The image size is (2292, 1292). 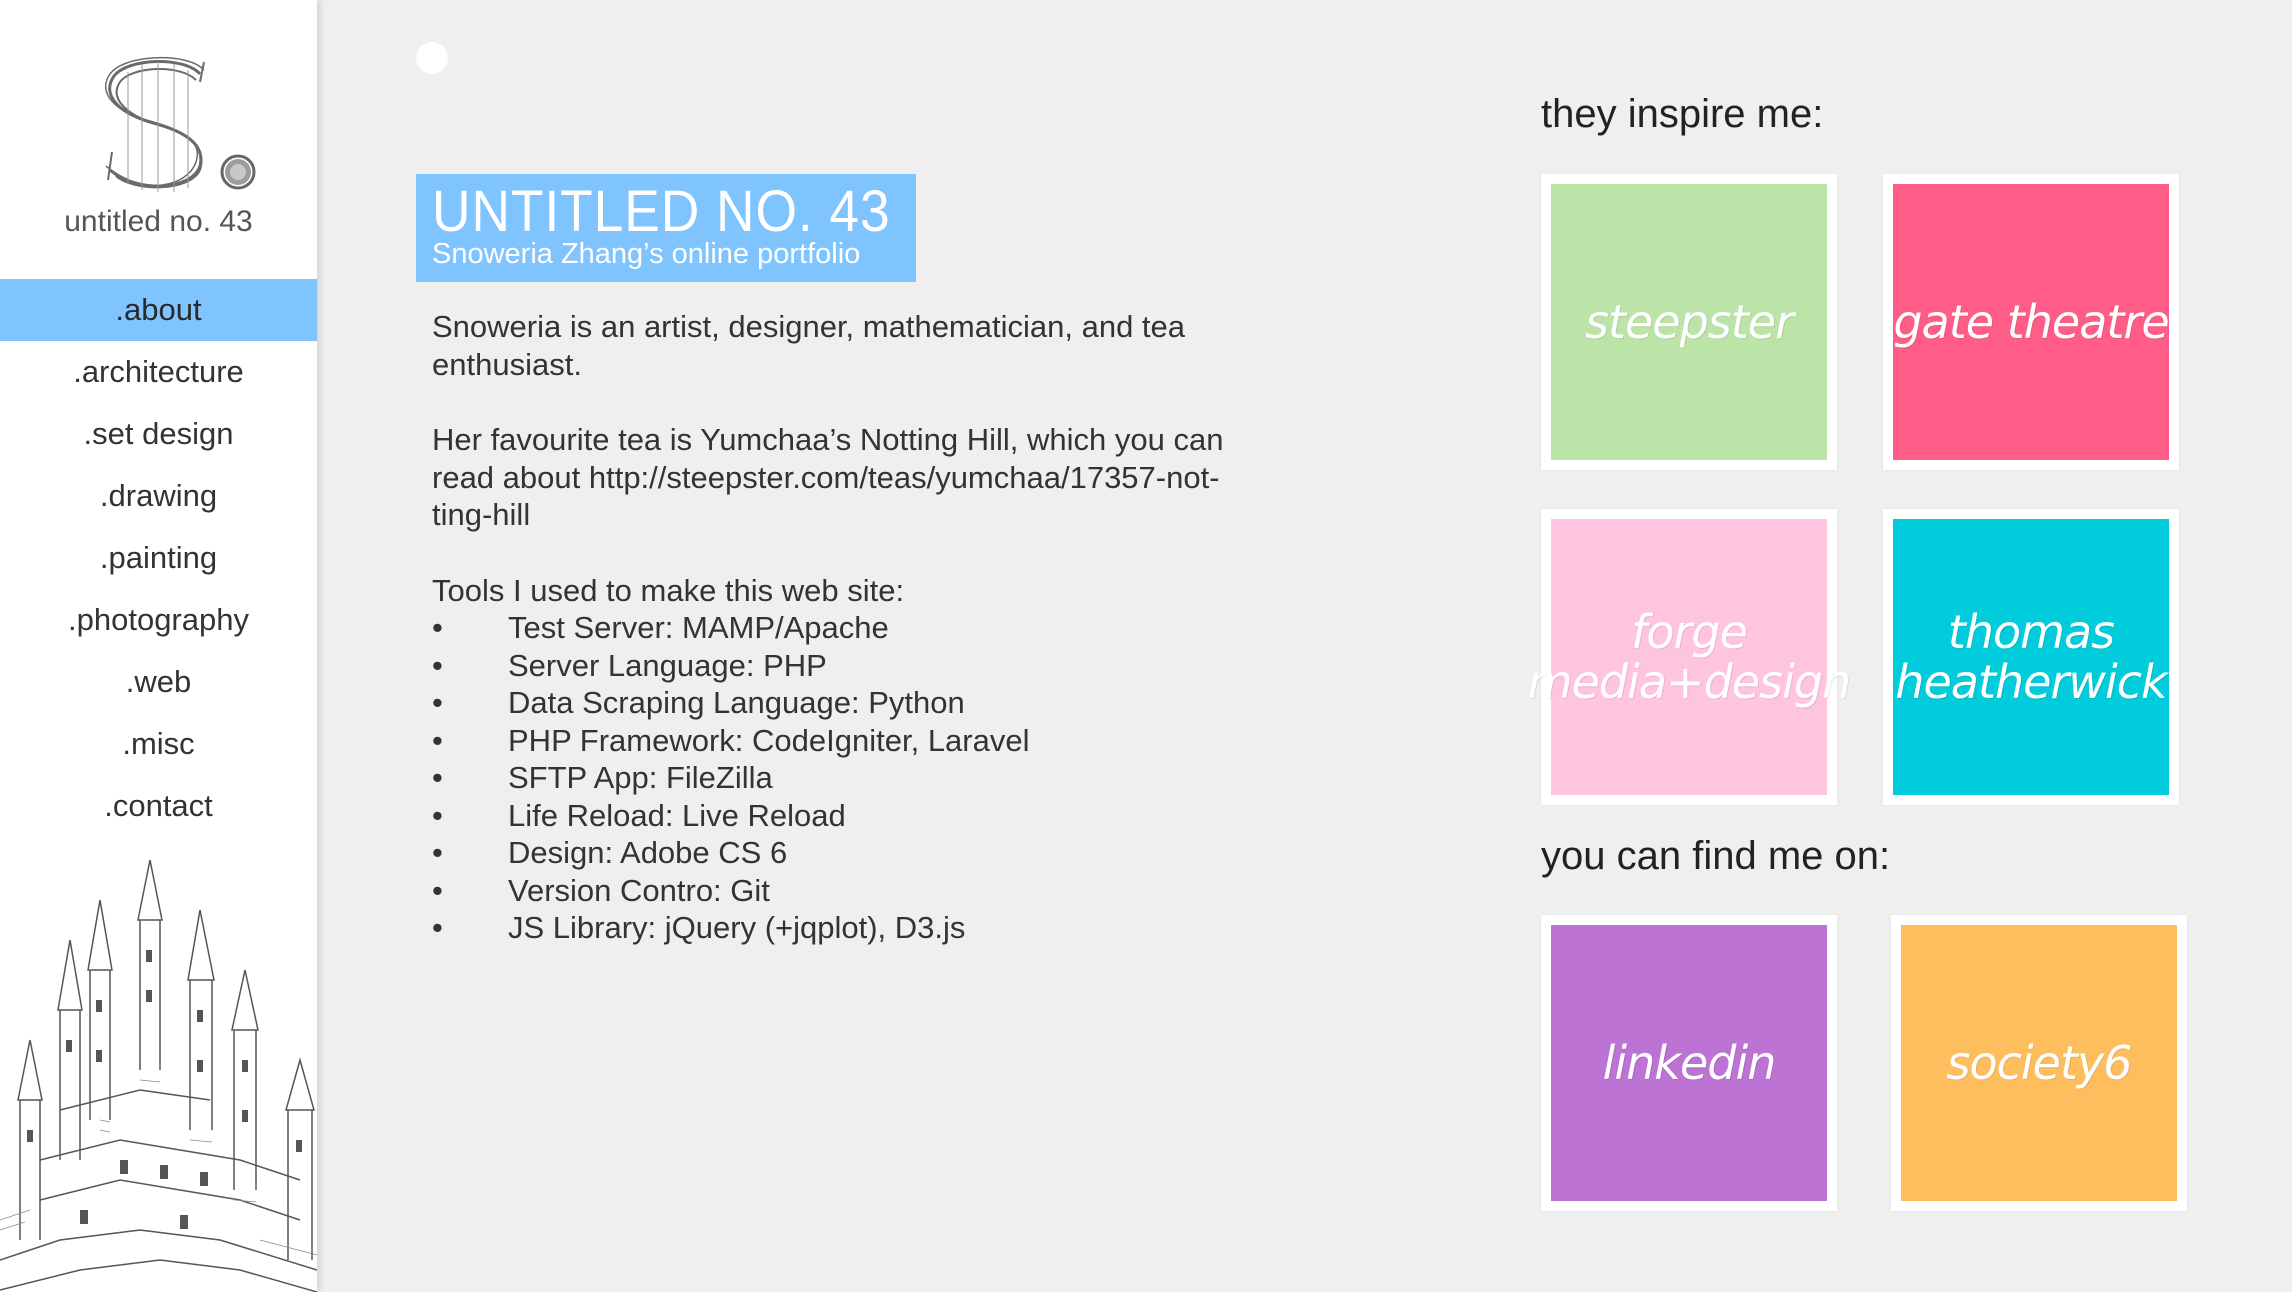 I want to click on tile-thomas-swatch: thomas heatherwick, so click(x=2031, y=657).